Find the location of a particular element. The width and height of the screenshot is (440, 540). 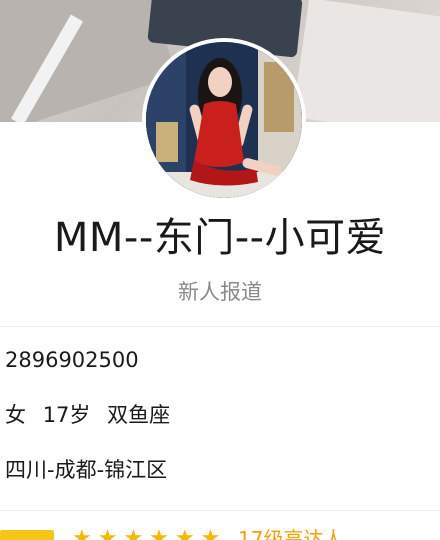

profile-name: MM--东门--小可爱 is located at coordinates (220, 238).